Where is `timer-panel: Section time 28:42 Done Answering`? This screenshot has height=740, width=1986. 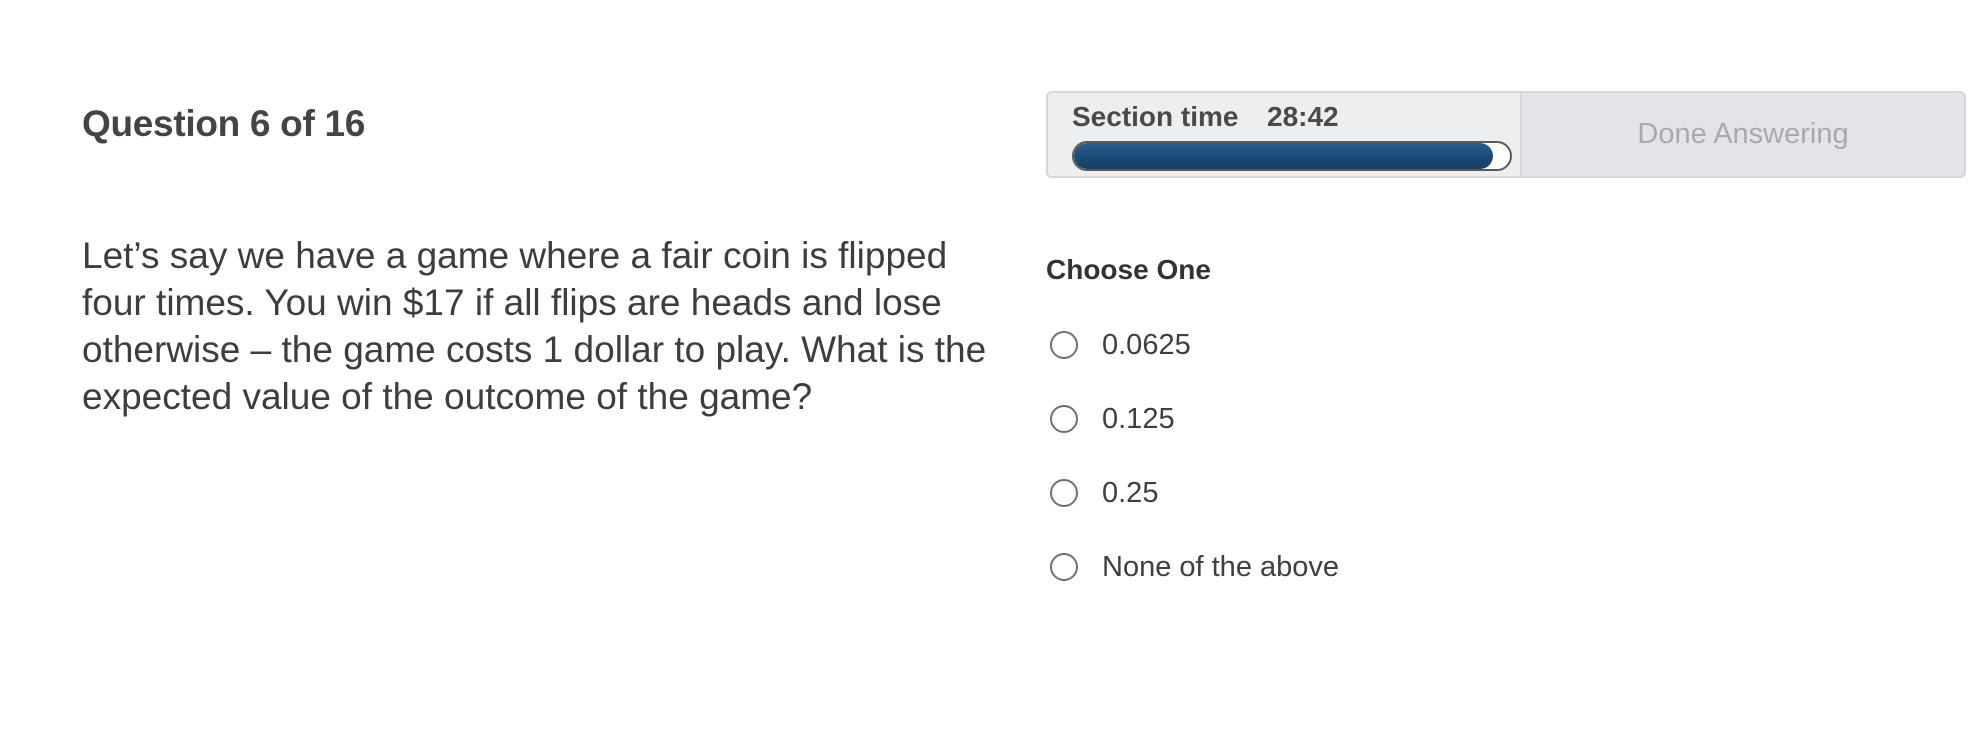 timer-panel: Section time 28:42 Done Answering is located at coordinates (1506, 134).